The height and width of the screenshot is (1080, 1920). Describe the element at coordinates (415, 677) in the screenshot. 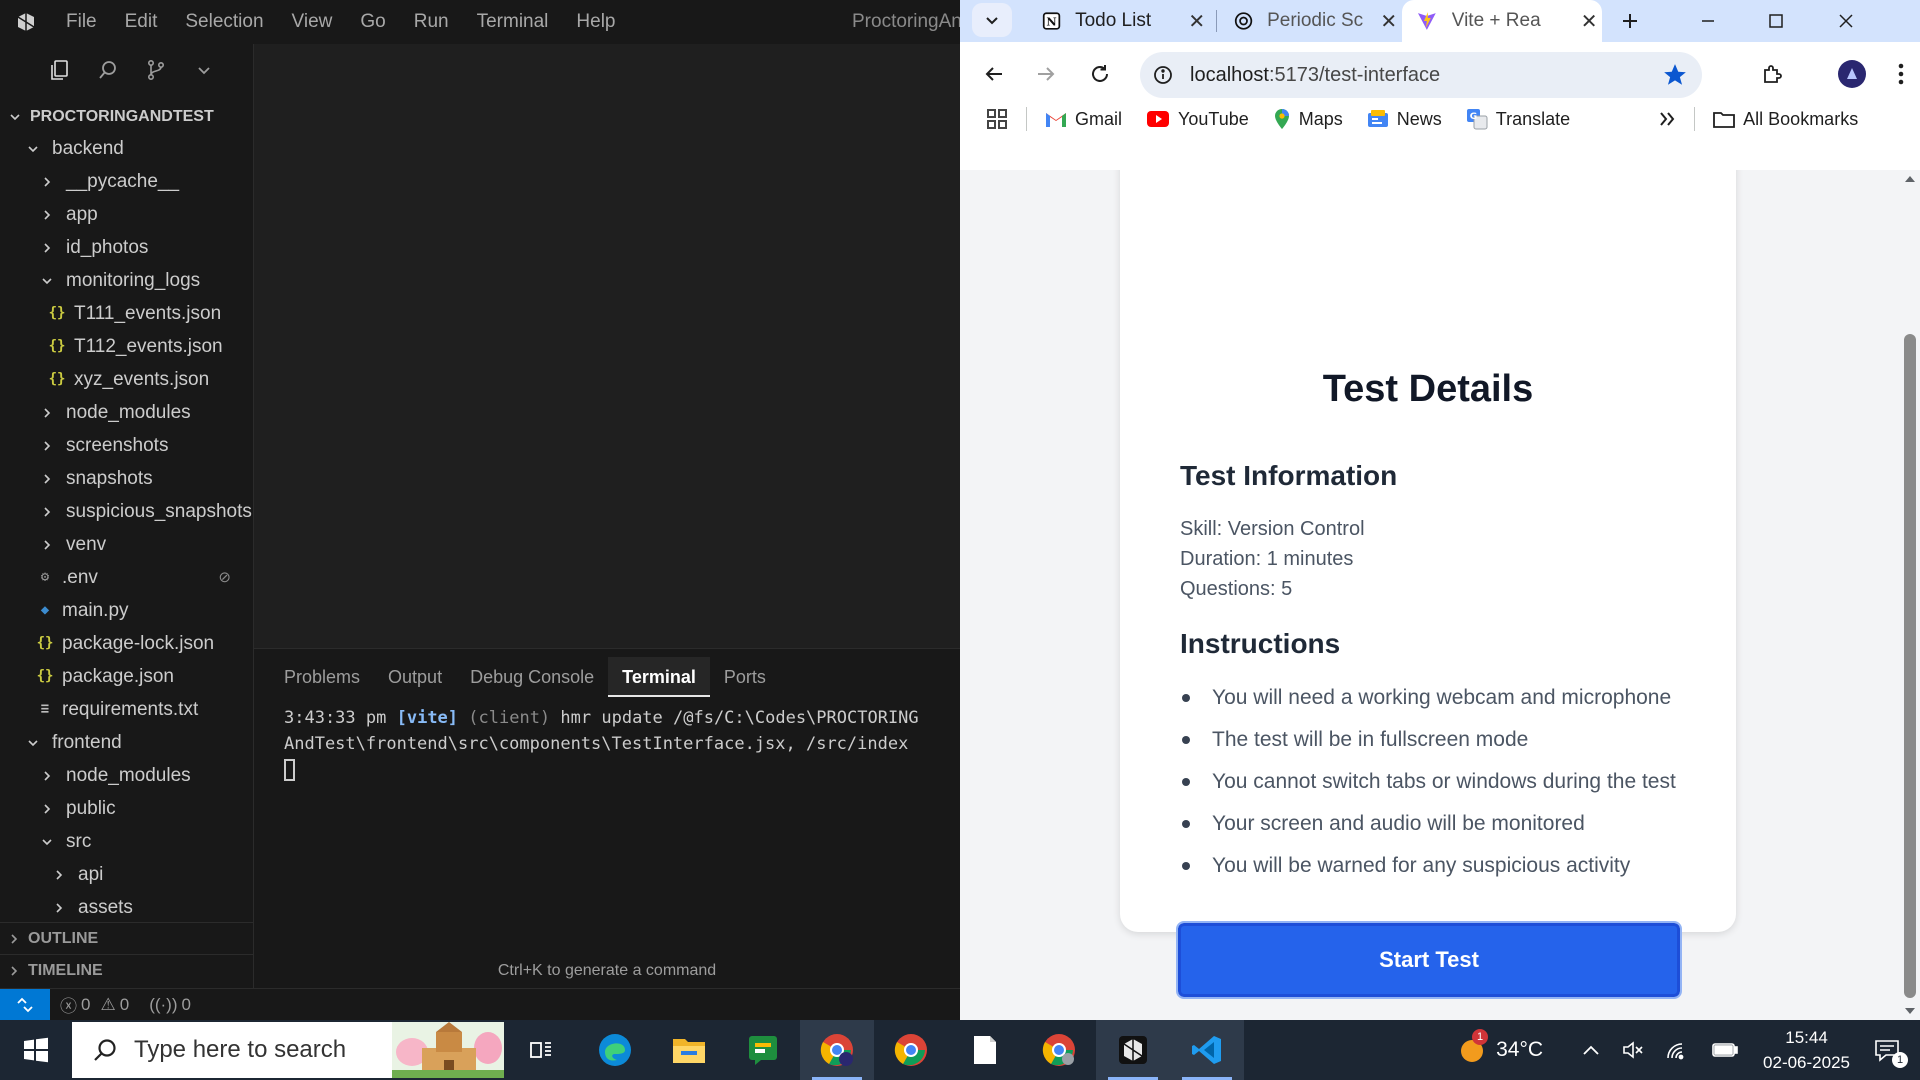

I see `tab-output: Output` at that location.